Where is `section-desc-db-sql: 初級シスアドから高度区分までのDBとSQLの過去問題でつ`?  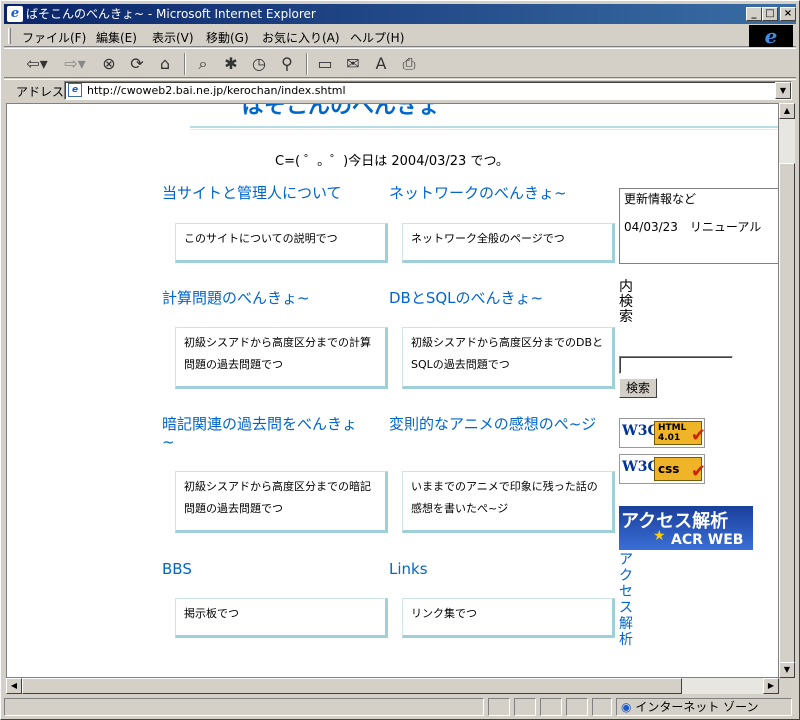
section-desc-db-sql: 初級シスアドから高度区分までのDBとSQLの過去問題でつ is located at coordinates (508, 358).